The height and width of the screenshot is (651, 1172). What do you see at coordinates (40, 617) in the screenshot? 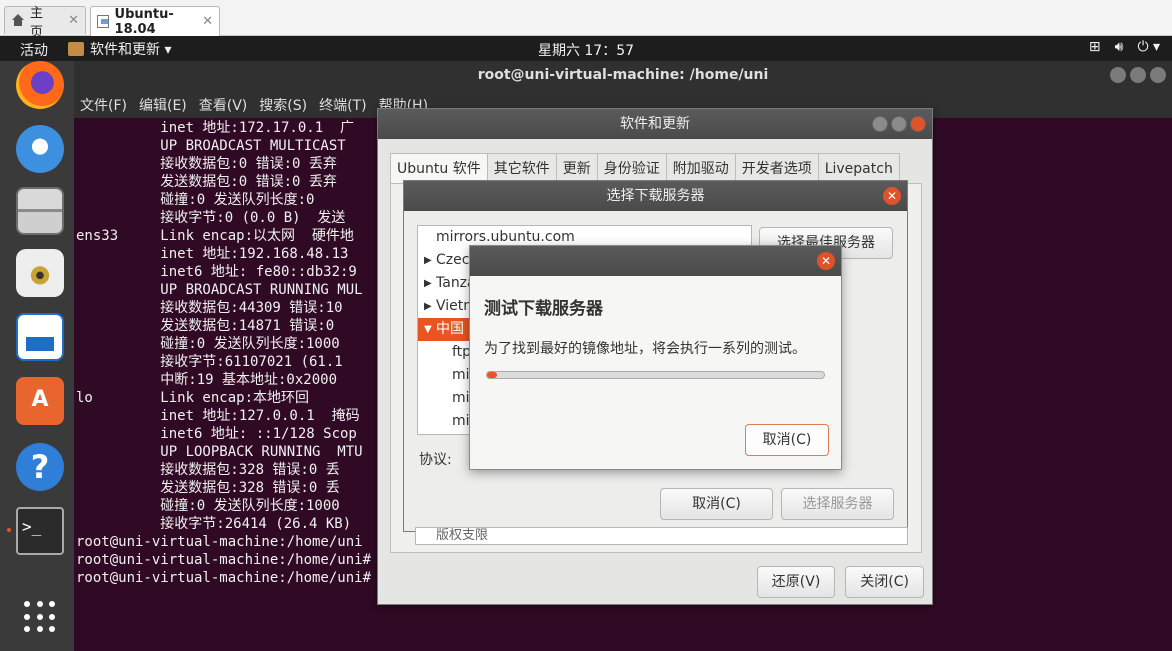
I see `show-apps-icon` at bounding box center [40, 617].